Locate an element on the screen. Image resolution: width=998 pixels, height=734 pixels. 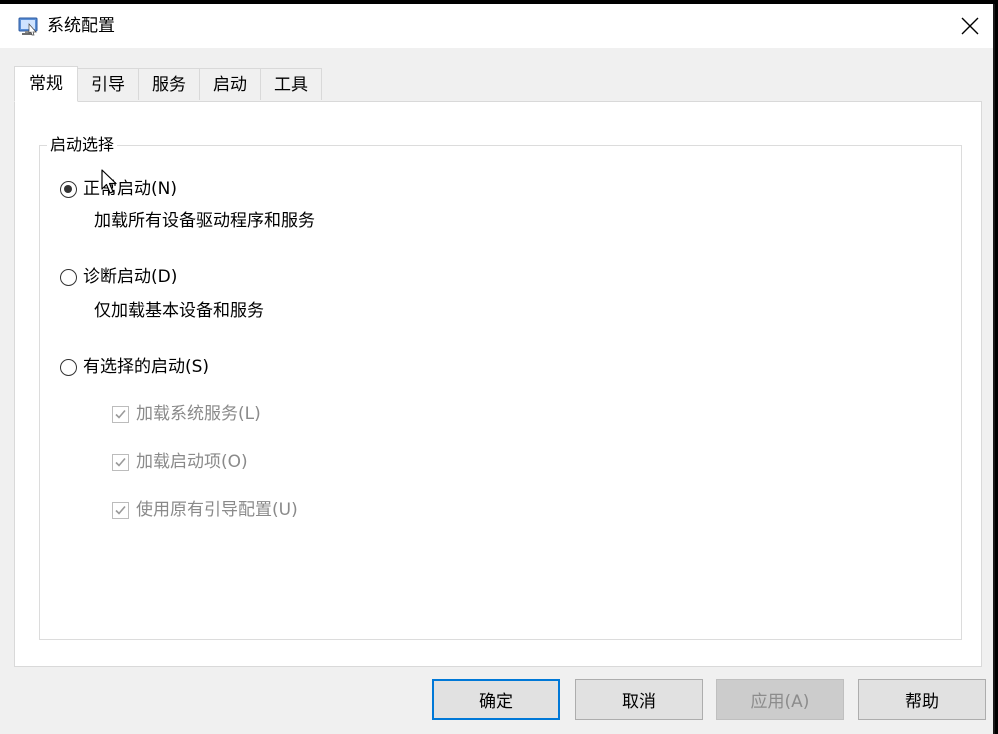
cancel-button: 取消 is located at coordinates (639, 699).